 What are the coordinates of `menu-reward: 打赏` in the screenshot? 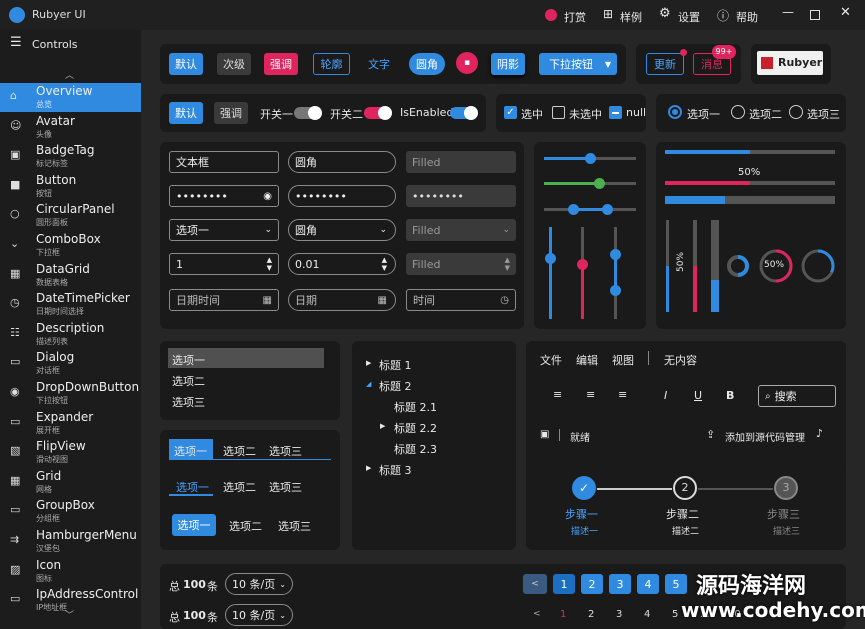 It's located at (575, 17).